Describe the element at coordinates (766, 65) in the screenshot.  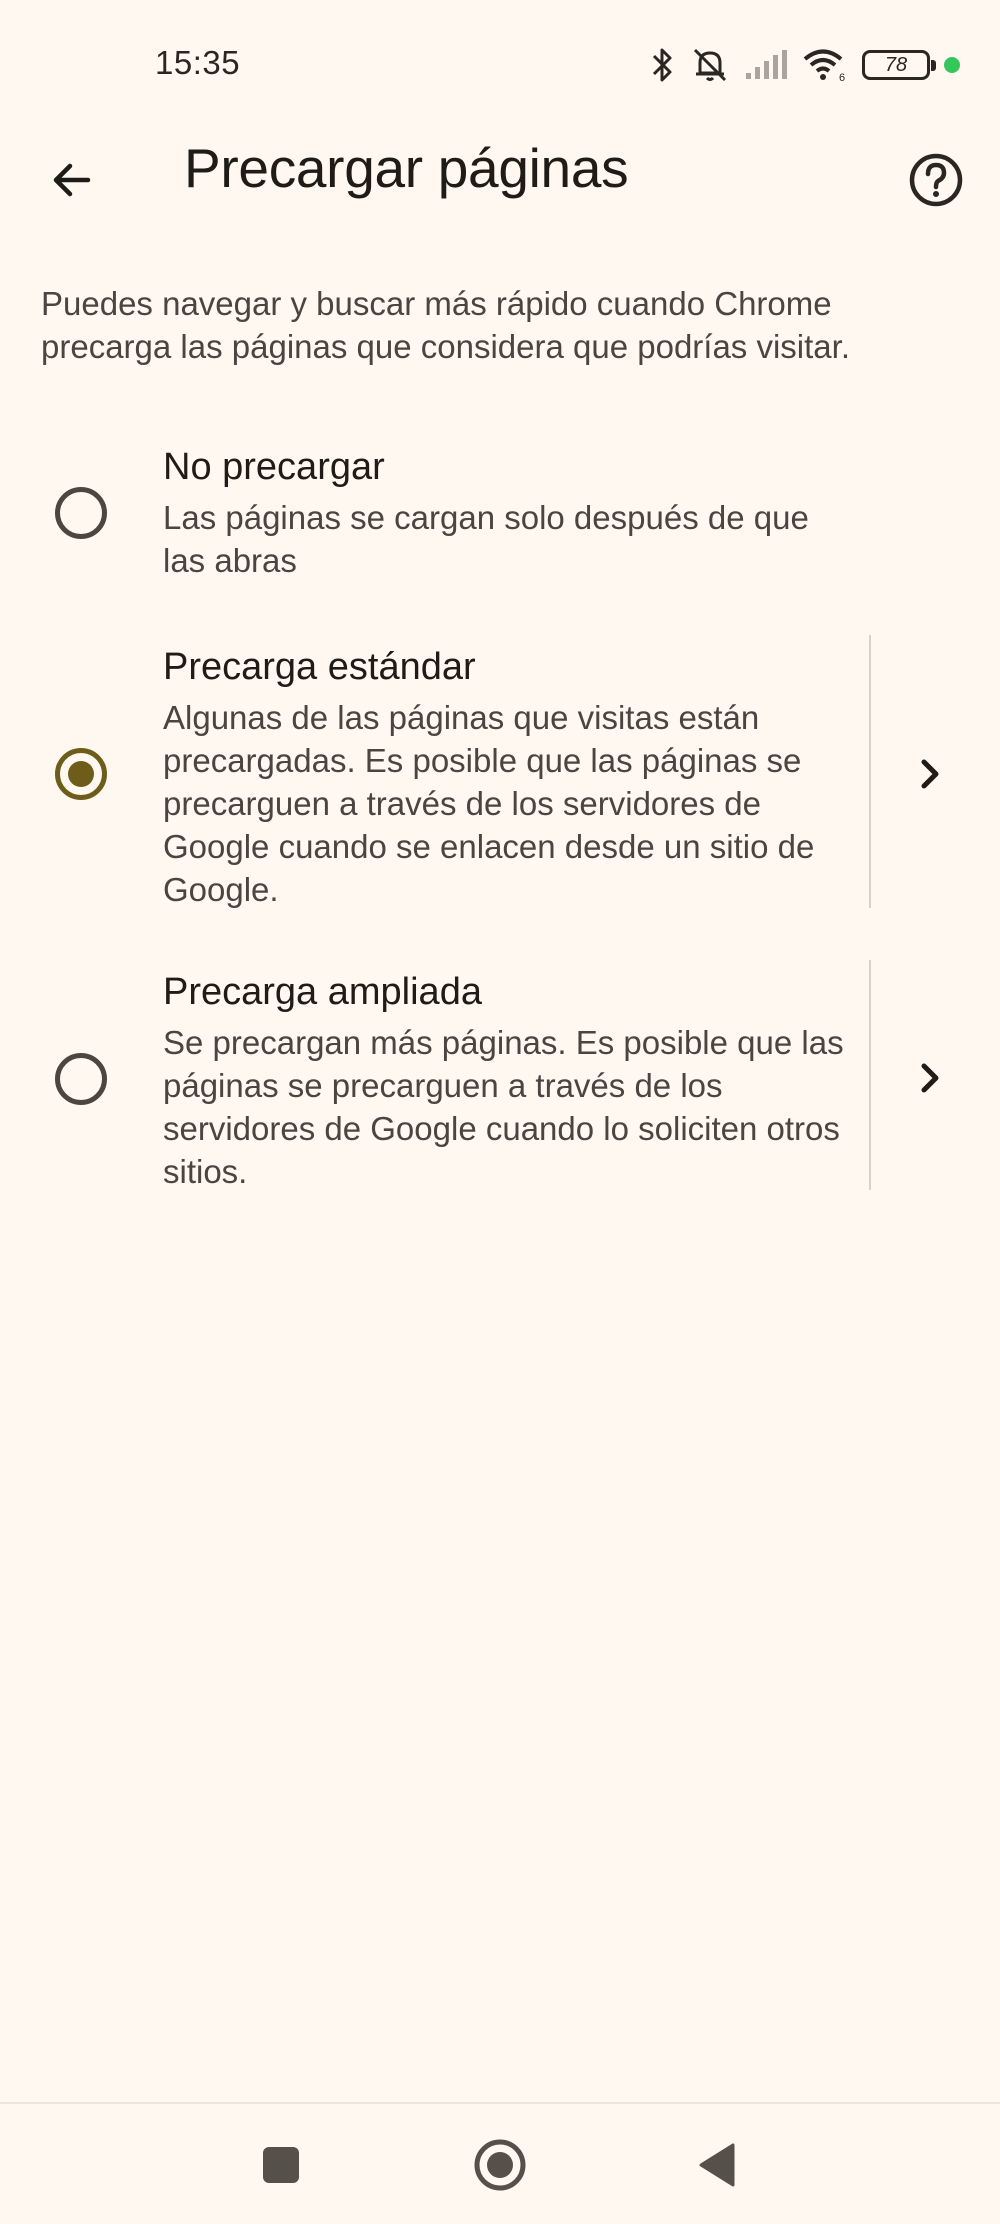
I see `signal-icon` at that location.